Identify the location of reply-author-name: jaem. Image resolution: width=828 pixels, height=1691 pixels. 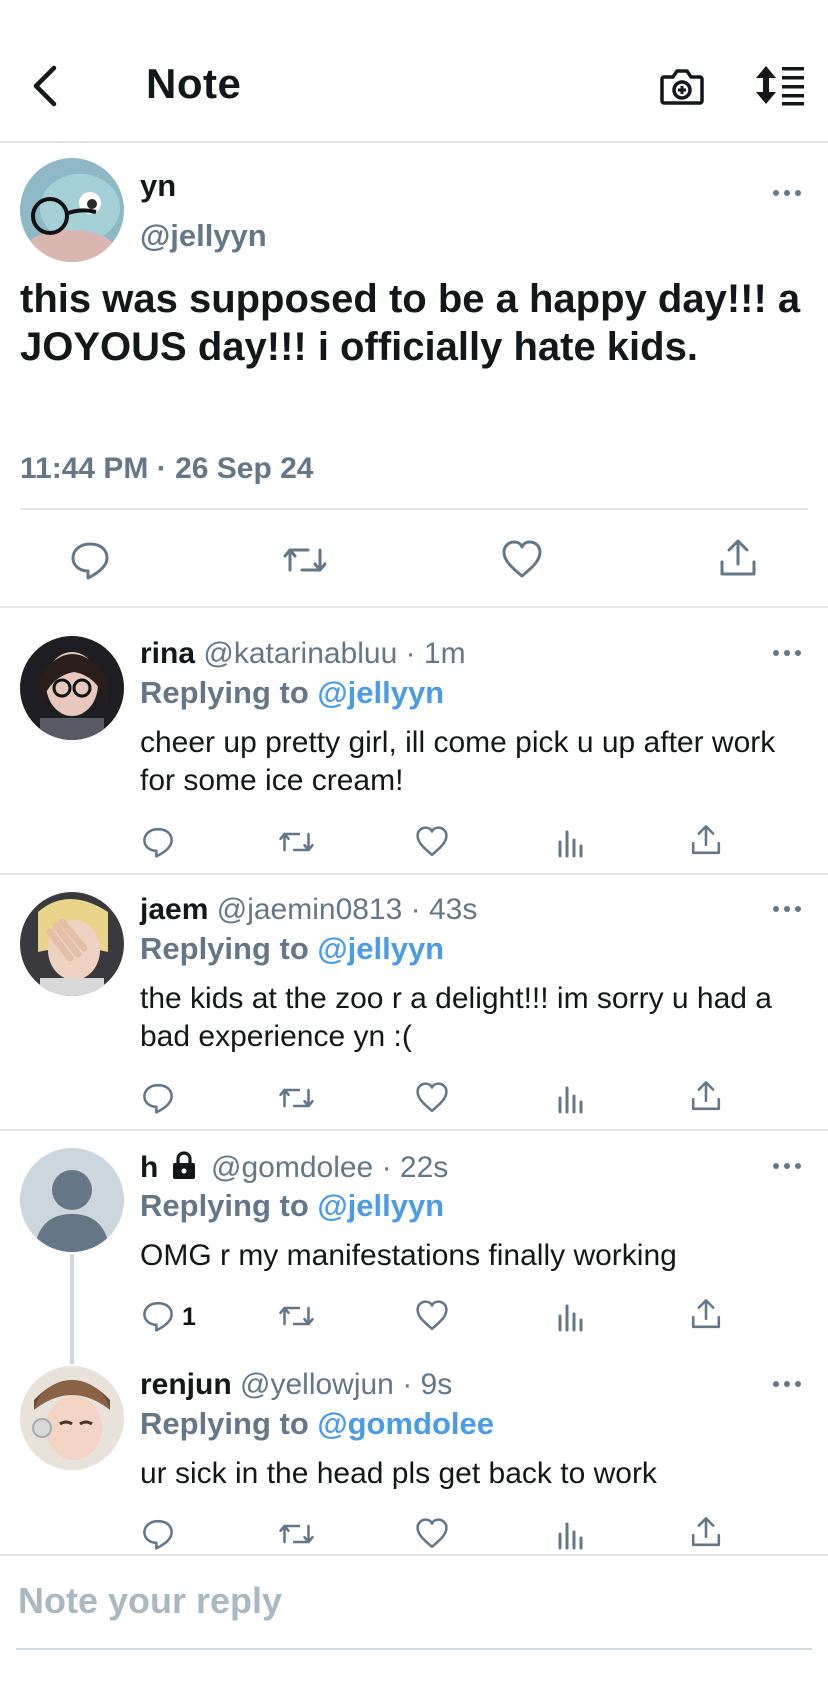
(174, 909).